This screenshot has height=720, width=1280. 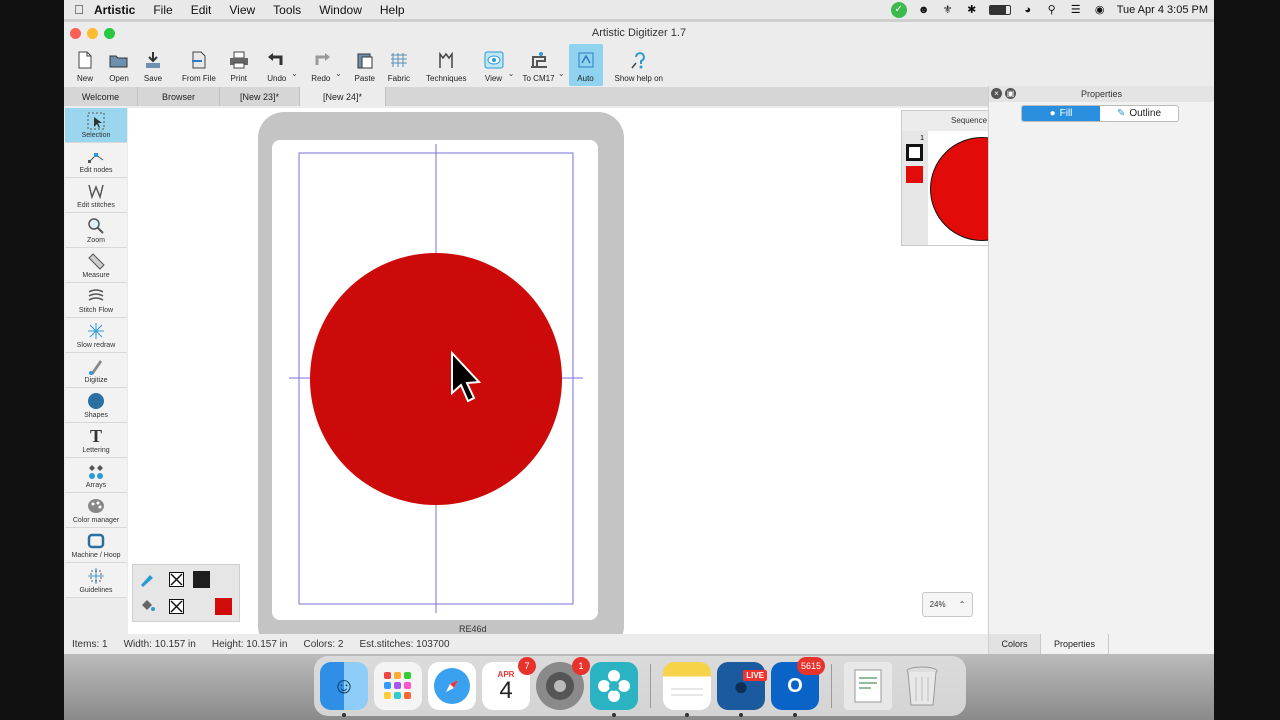 What do you see at coordinates (223, 606) in the screenshot?
I see `fill-color-swatch` at bounding box center [223, 606].